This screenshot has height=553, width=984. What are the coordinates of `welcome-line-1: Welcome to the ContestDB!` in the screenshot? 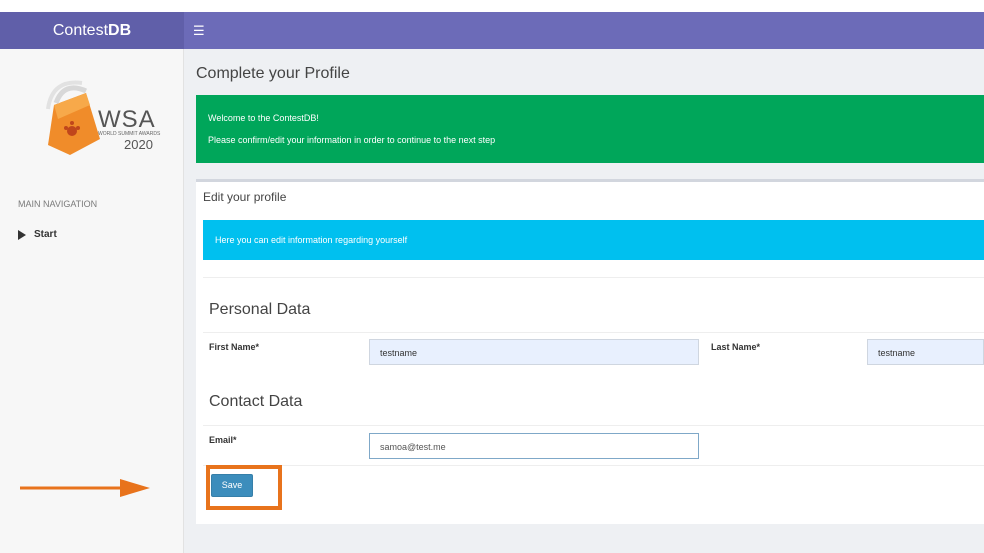 It's located at (263, 118).